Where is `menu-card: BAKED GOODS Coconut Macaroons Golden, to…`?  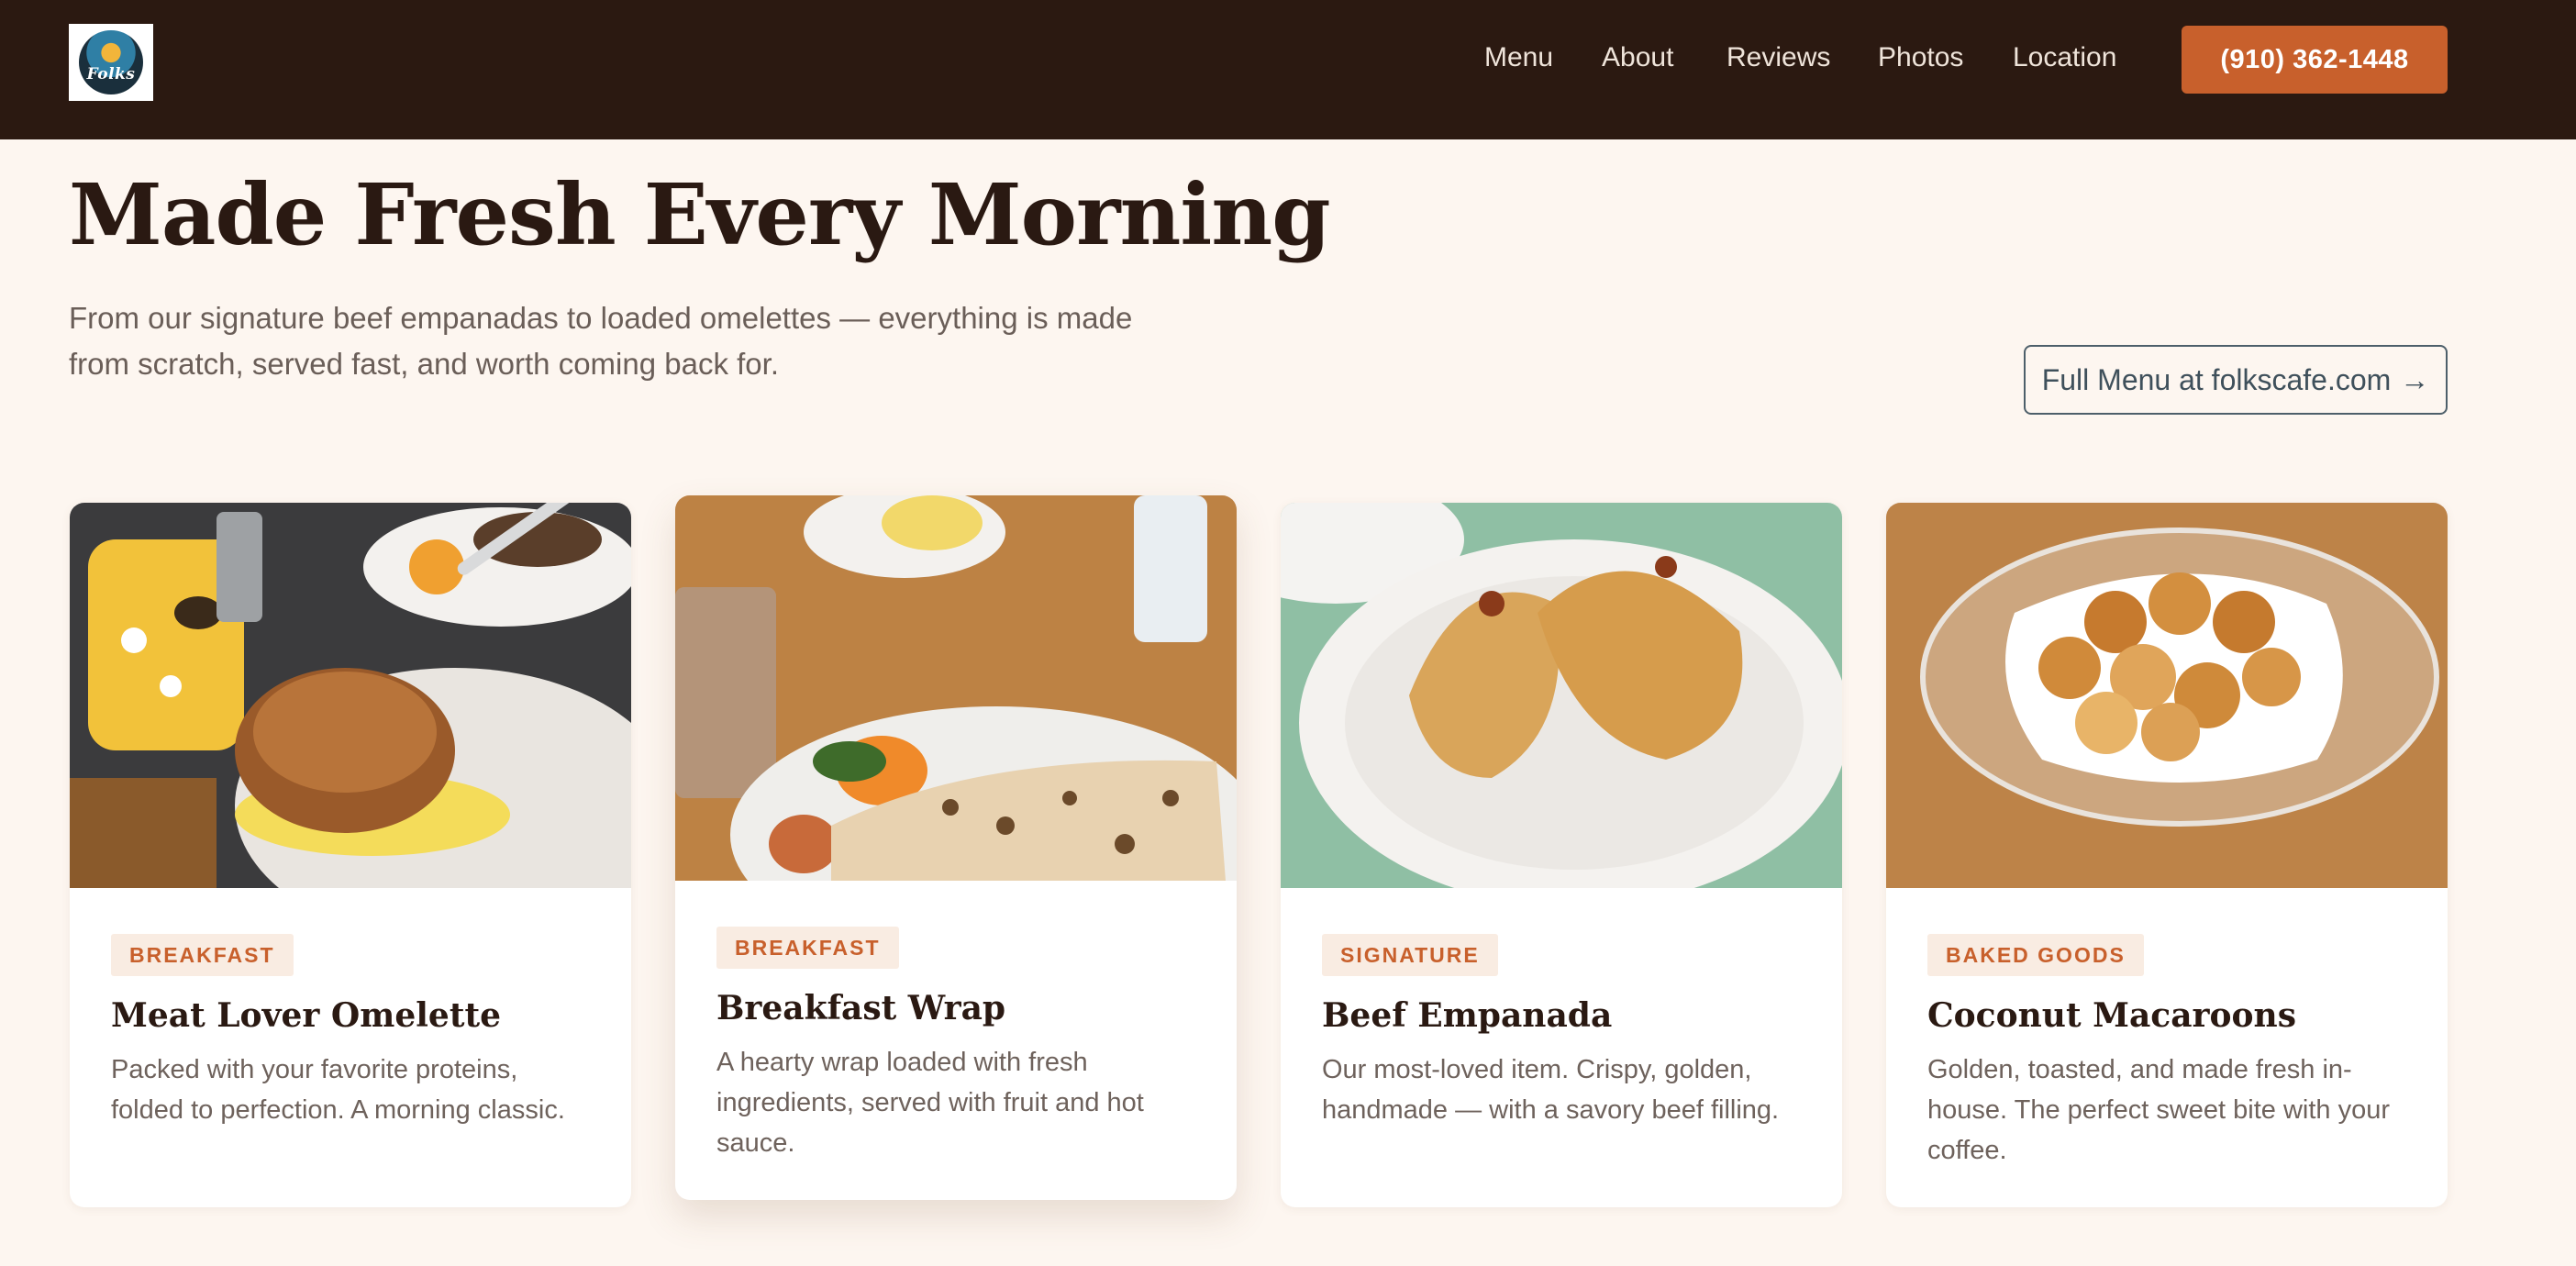 menu-card: BAKED GOODS Coconut Macaroons Golden, to… is located at coordinates (2167, 855).